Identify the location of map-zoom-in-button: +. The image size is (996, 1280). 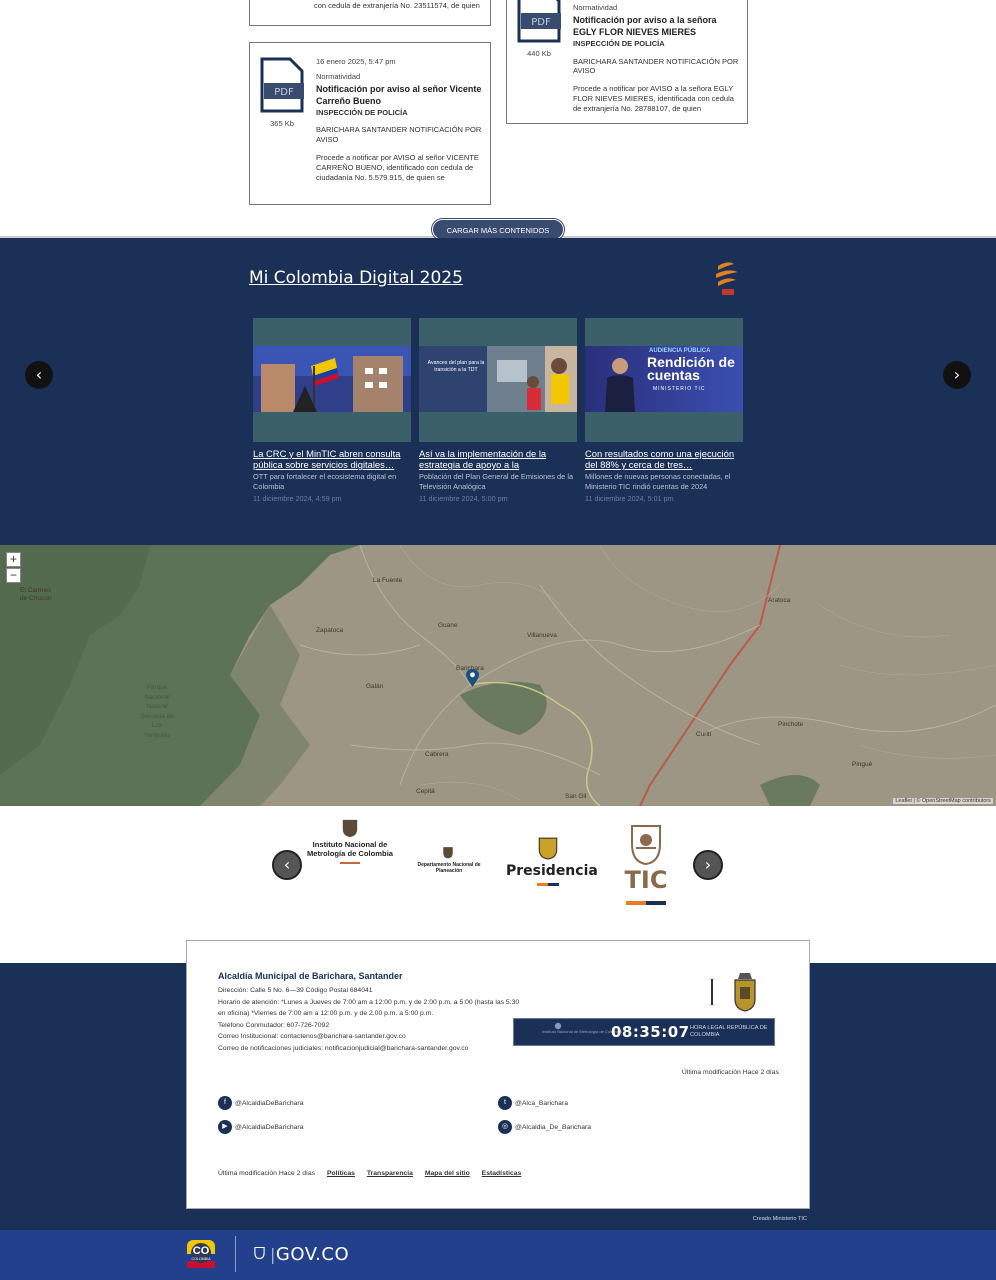
(13, 559).